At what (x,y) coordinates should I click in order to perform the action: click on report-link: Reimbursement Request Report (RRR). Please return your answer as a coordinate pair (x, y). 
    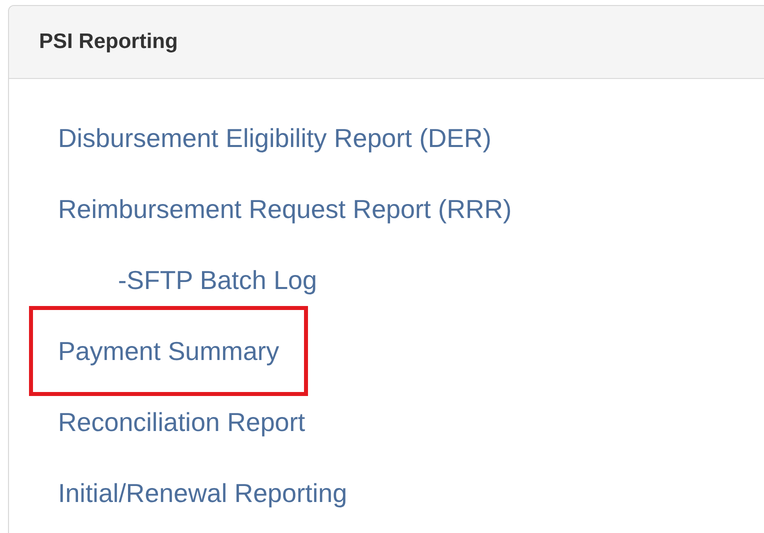
    Looking at the image, I should click on (285, 209).